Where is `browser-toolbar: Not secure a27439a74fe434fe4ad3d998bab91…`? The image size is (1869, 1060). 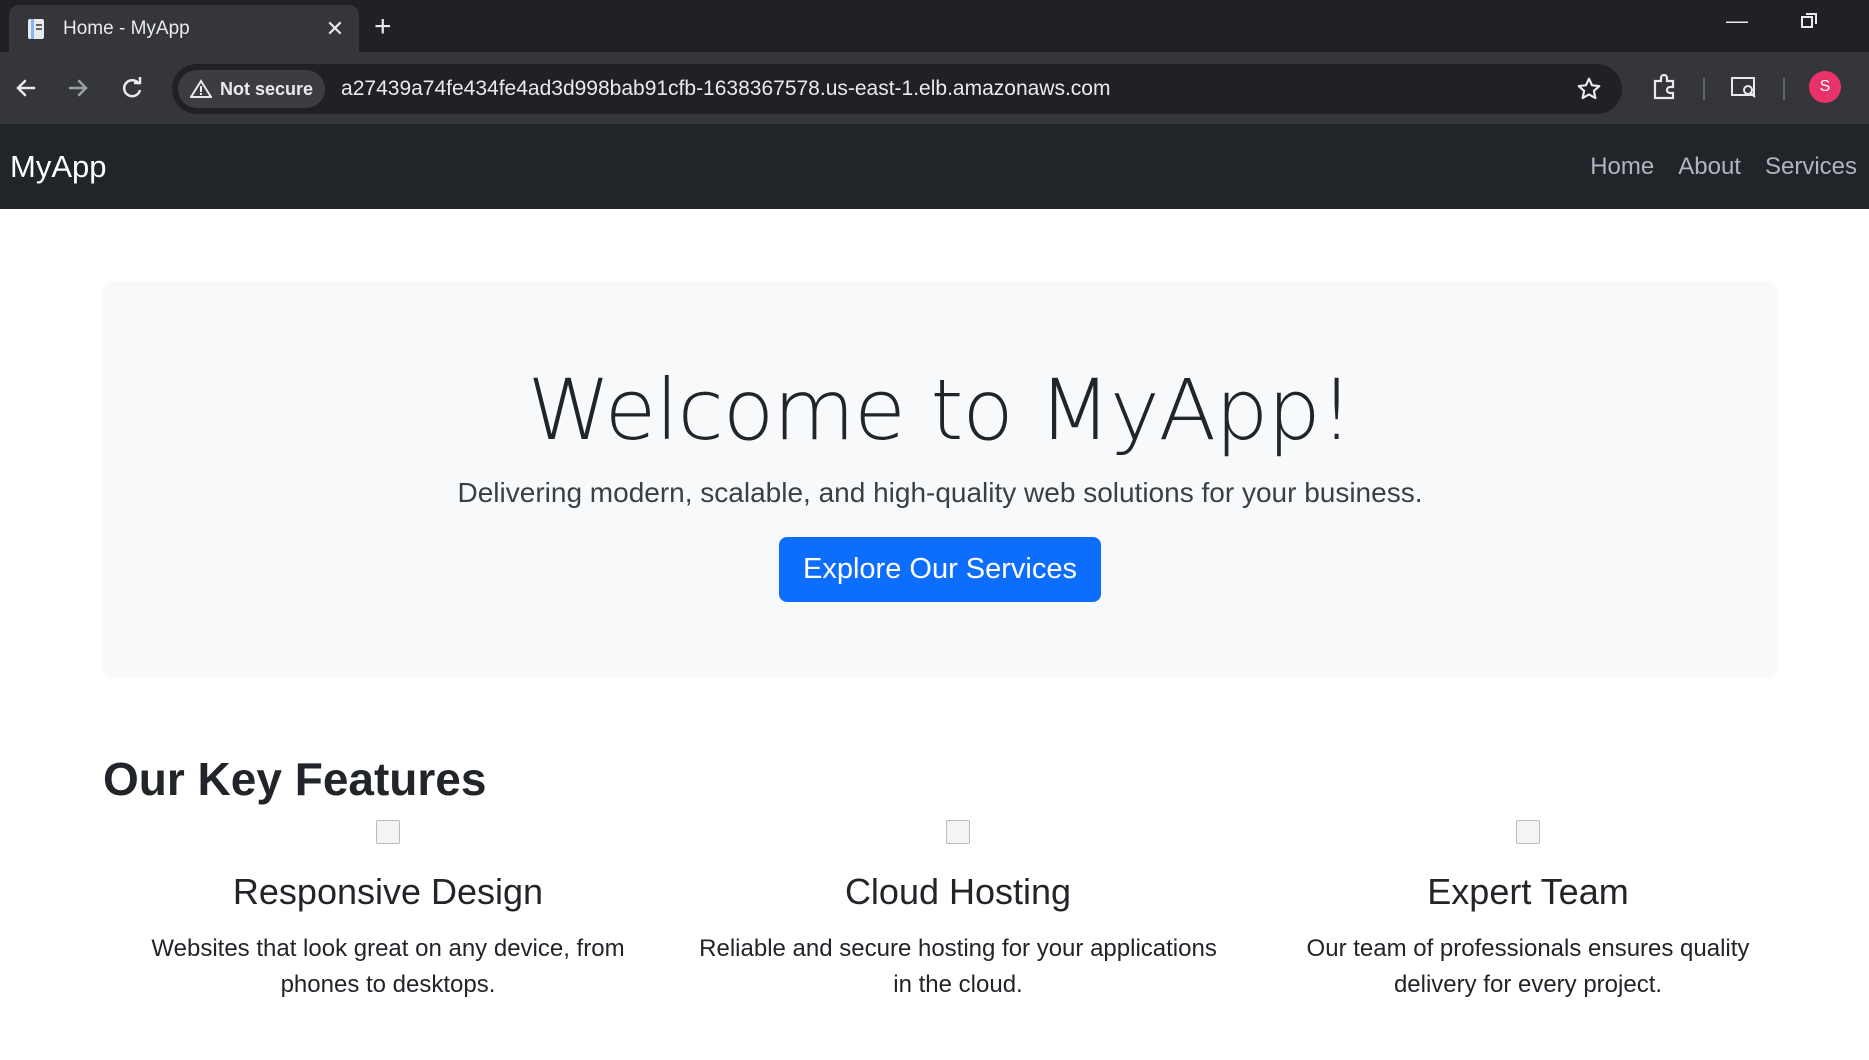
browser-toolbar: Not secure a27439a74fe434fe4ad3d998bab91… is located at coordinates (934, 88).